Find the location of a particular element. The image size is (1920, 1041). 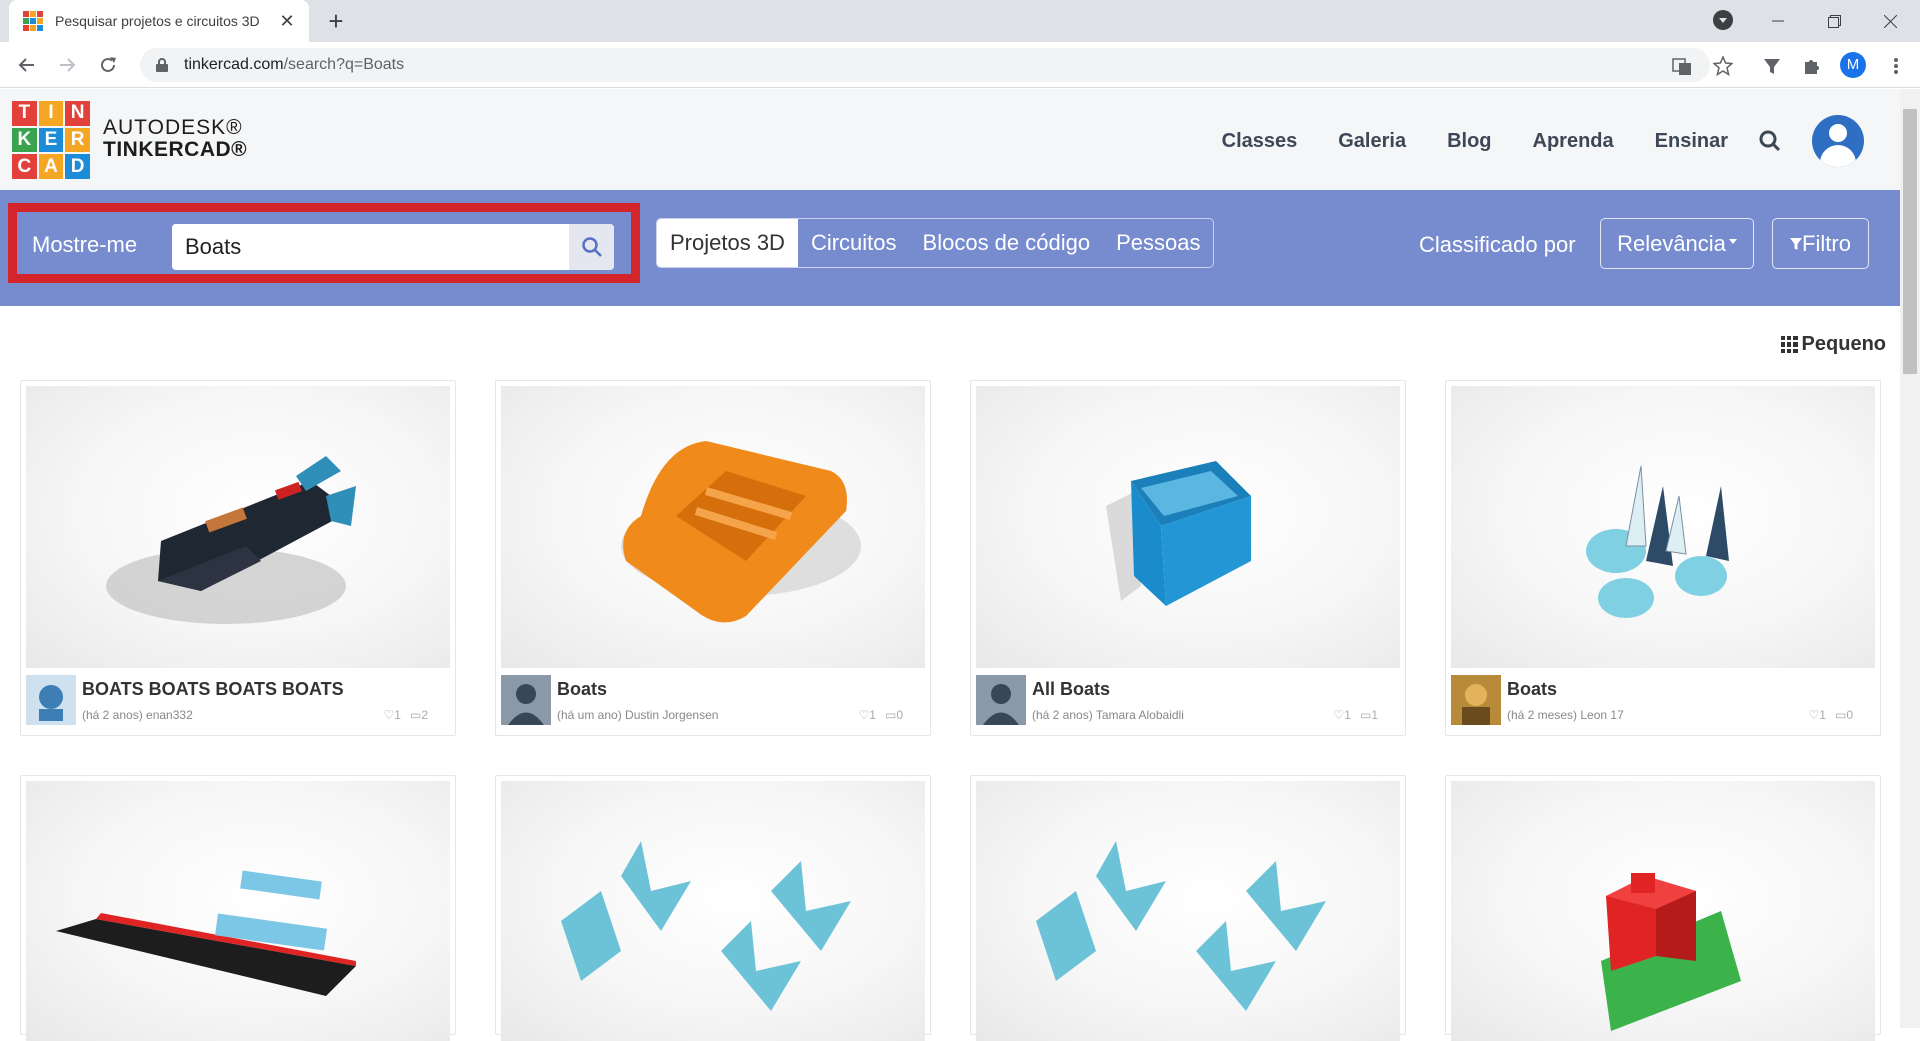

tinkercad-logo: TIN KER CAD is located at coordinates (51, 140).